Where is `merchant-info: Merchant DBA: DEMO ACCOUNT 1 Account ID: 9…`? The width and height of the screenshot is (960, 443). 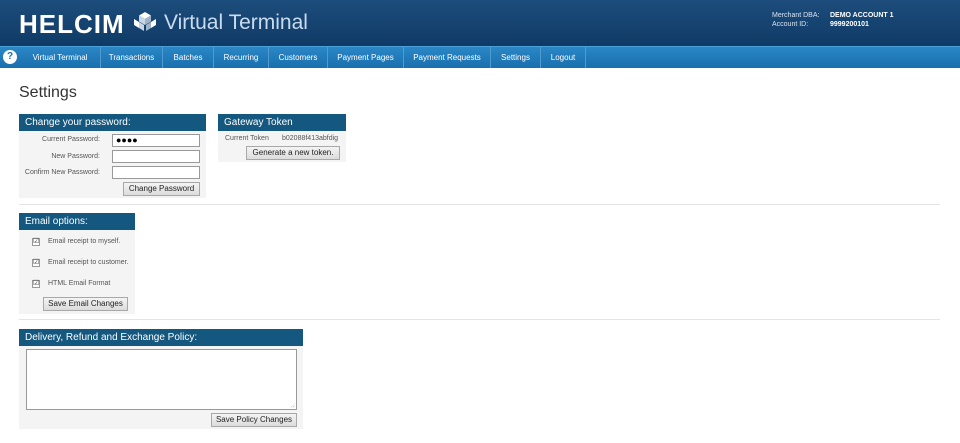 merchant-info: Merchant DBA: DEMO ACCOUNT 1 Account ID: 9… is located at coordinates (833, 20).